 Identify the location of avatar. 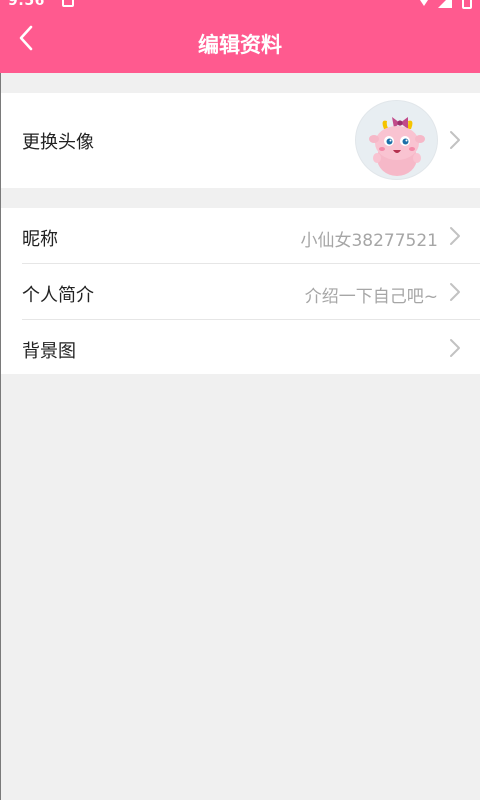
(396, 140).